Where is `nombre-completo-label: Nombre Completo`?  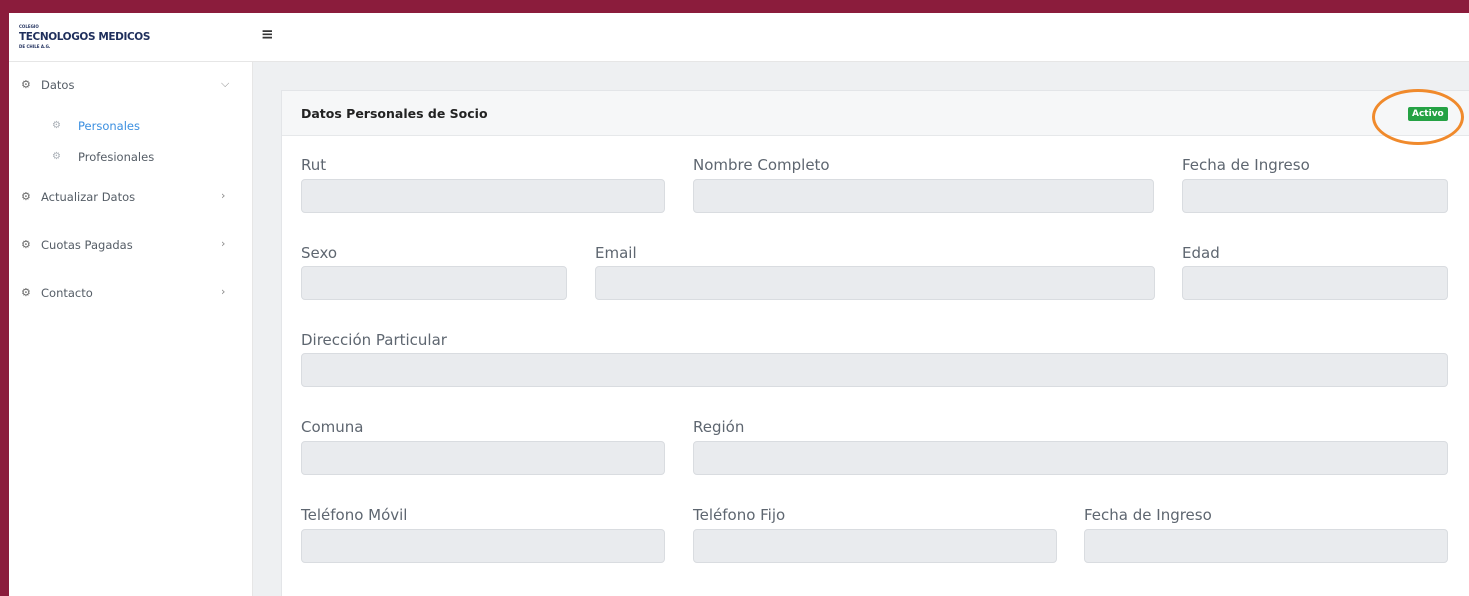
nombre-completo-label: Nombre Completo is located at coordinates (761, 165).